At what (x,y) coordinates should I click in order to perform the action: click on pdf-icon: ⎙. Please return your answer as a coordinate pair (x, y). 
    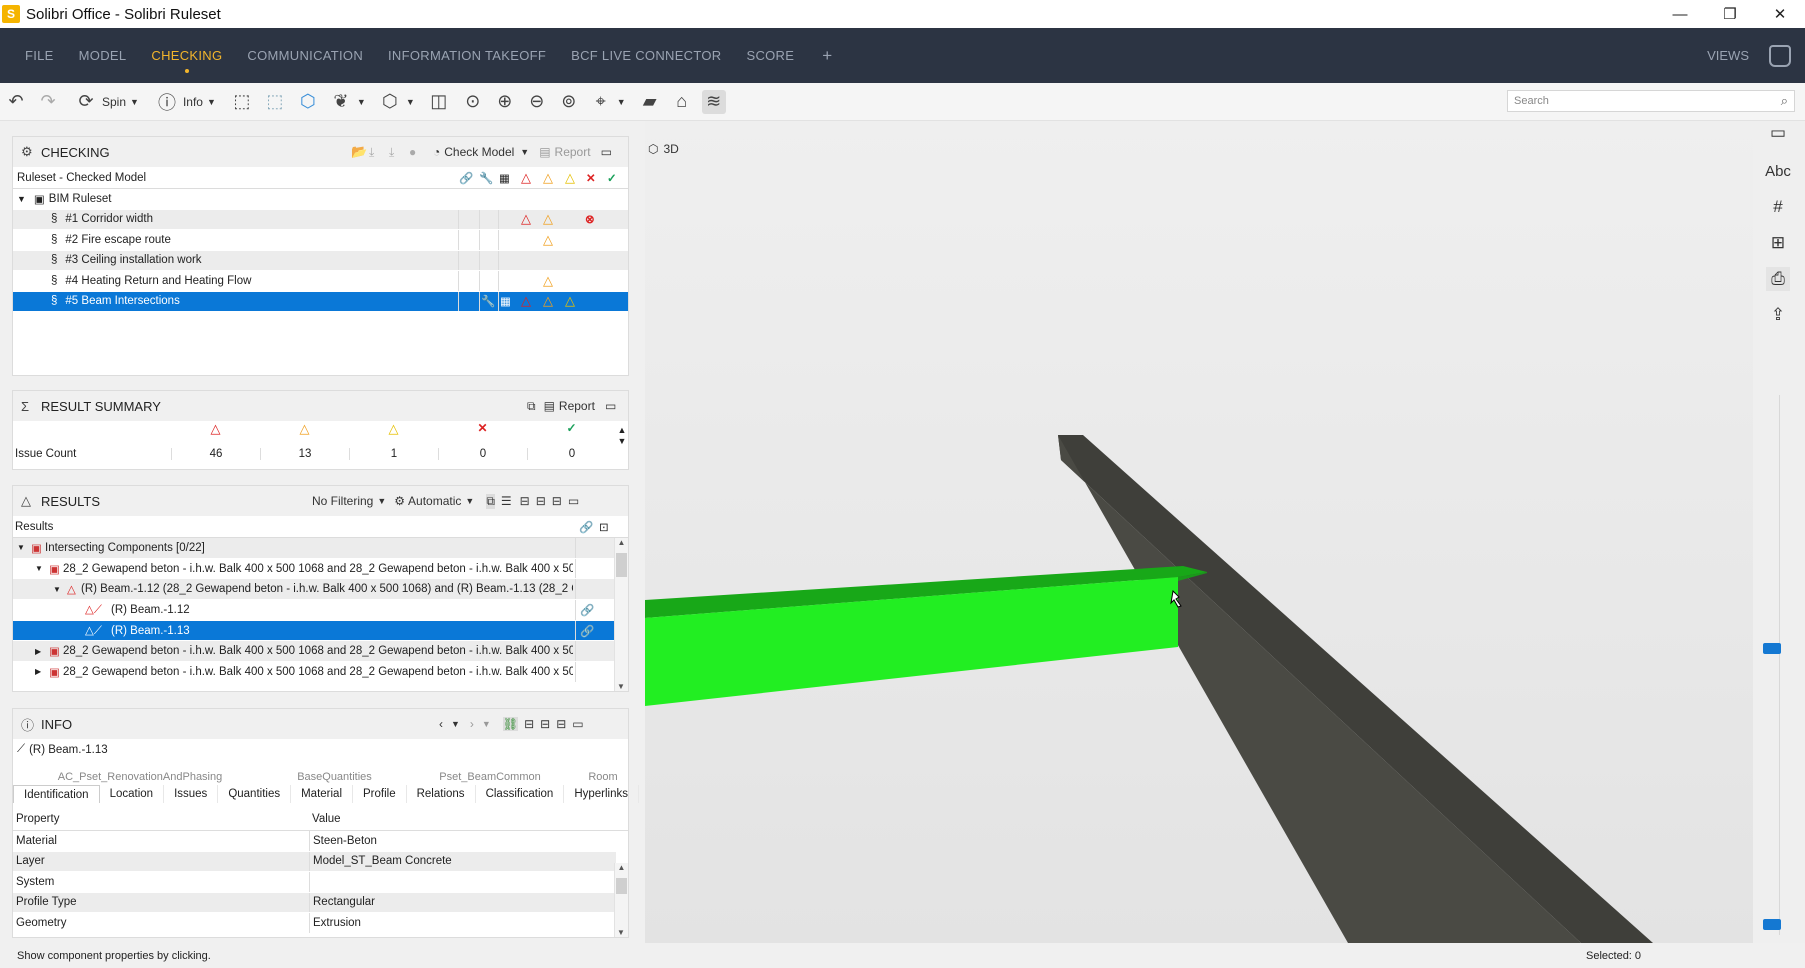
    Looking at the image, I should click on (1778, 279).